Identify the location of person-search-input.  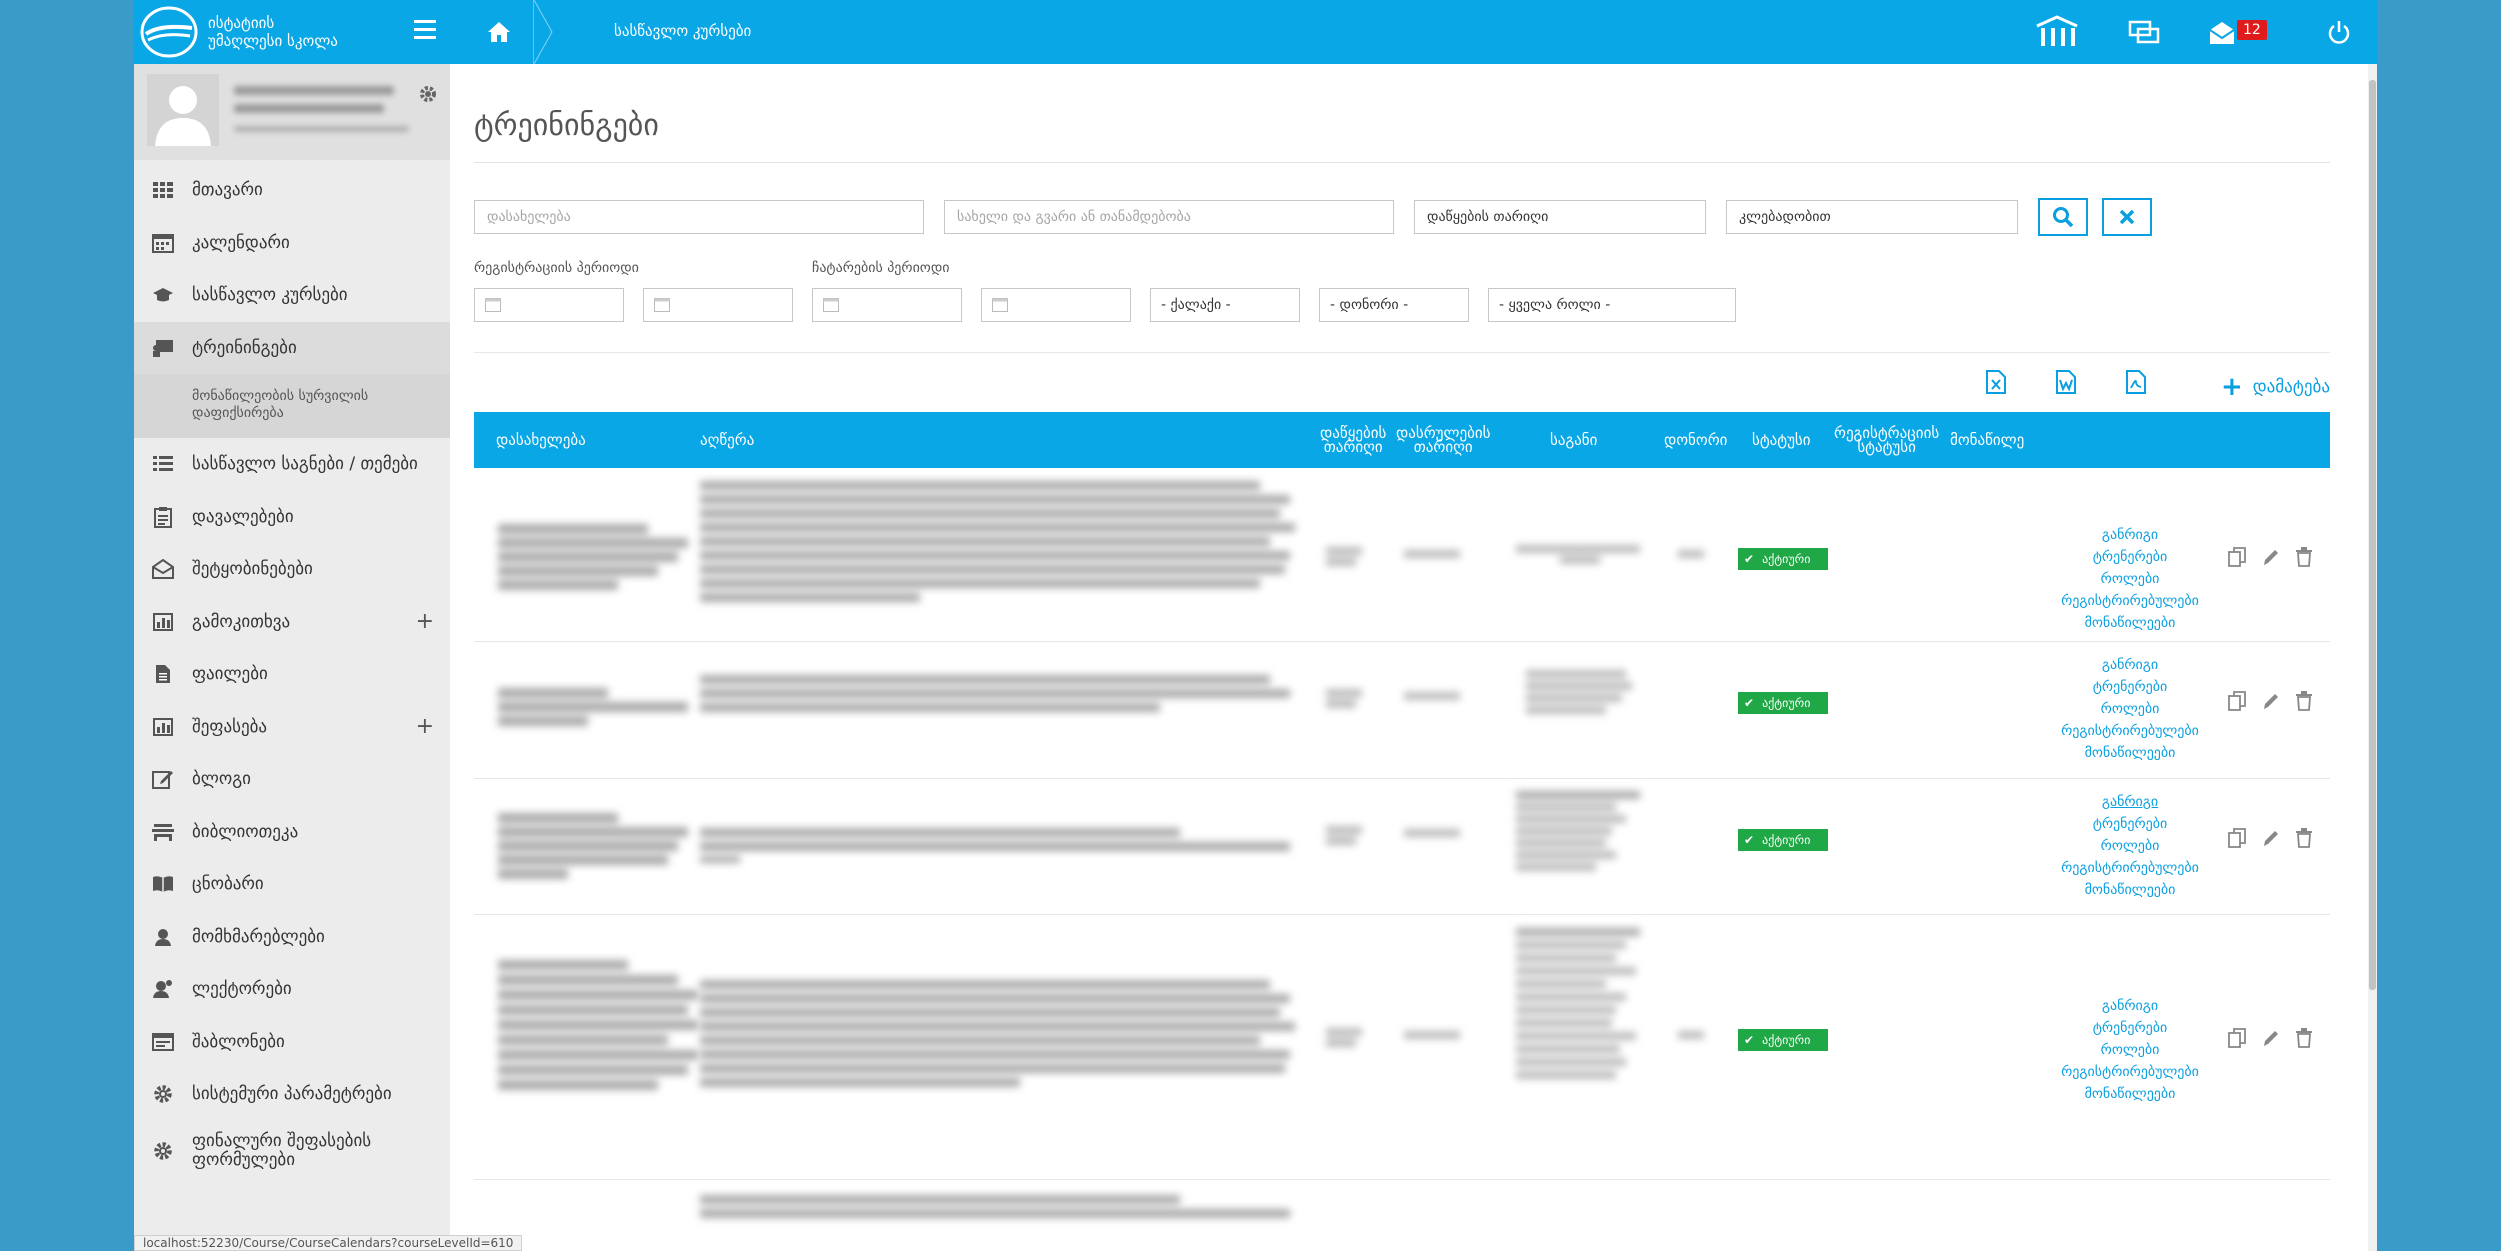
(1169, 217).